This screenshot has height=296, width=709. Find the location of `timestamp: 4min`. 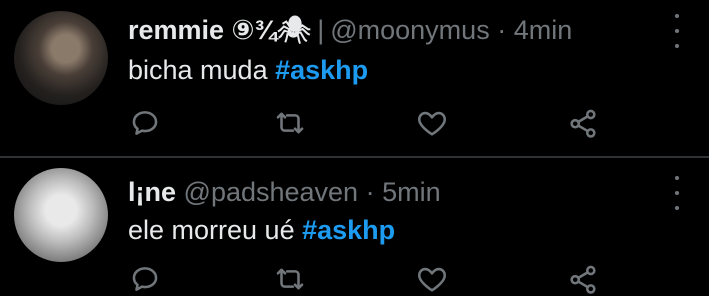

timestamp: 4min is located at coordinates (543, 30).